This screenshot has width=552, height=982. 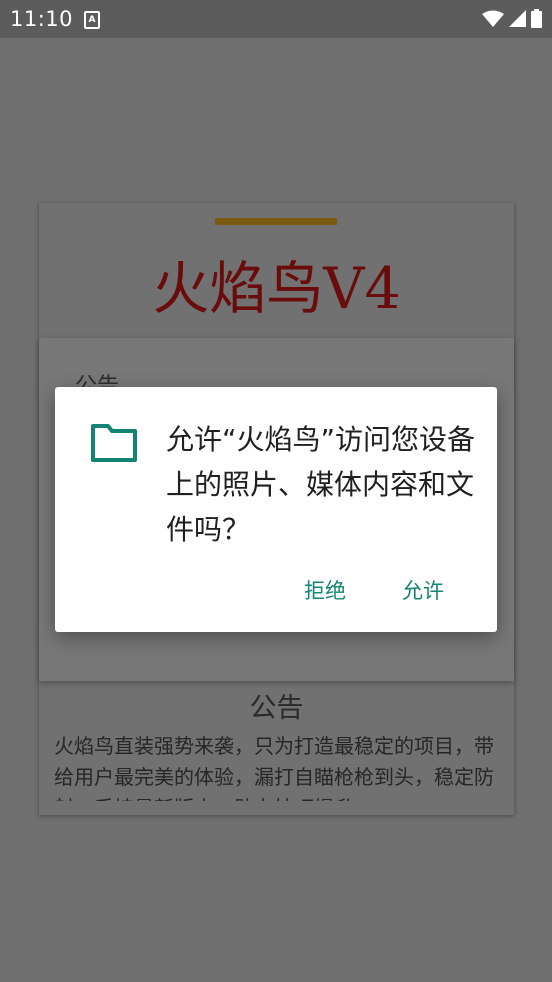 What do you see at coordinates (276, 19) in the screenshot?
I see `status-bar: 11:10 A` at bounding box center [276, 19].